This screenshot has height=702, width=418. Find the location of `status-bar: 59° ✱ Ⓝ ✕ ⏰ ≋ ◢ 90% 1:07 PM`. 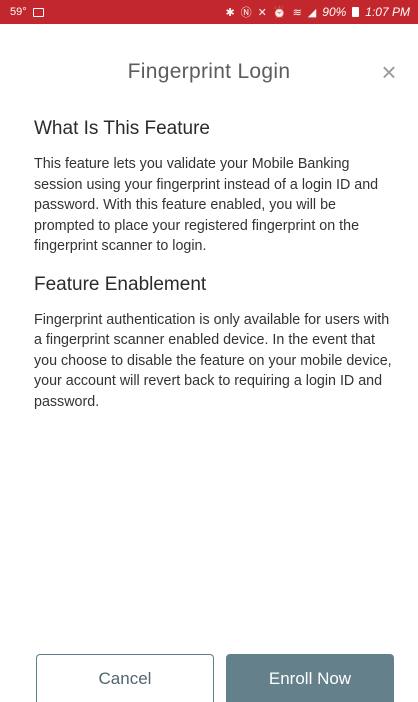

status-bar: 59° ✱ Ⓝ ✕ ⏰ ≋ ◢ 90% 1:07 PM is located at coordinates (209, 12).